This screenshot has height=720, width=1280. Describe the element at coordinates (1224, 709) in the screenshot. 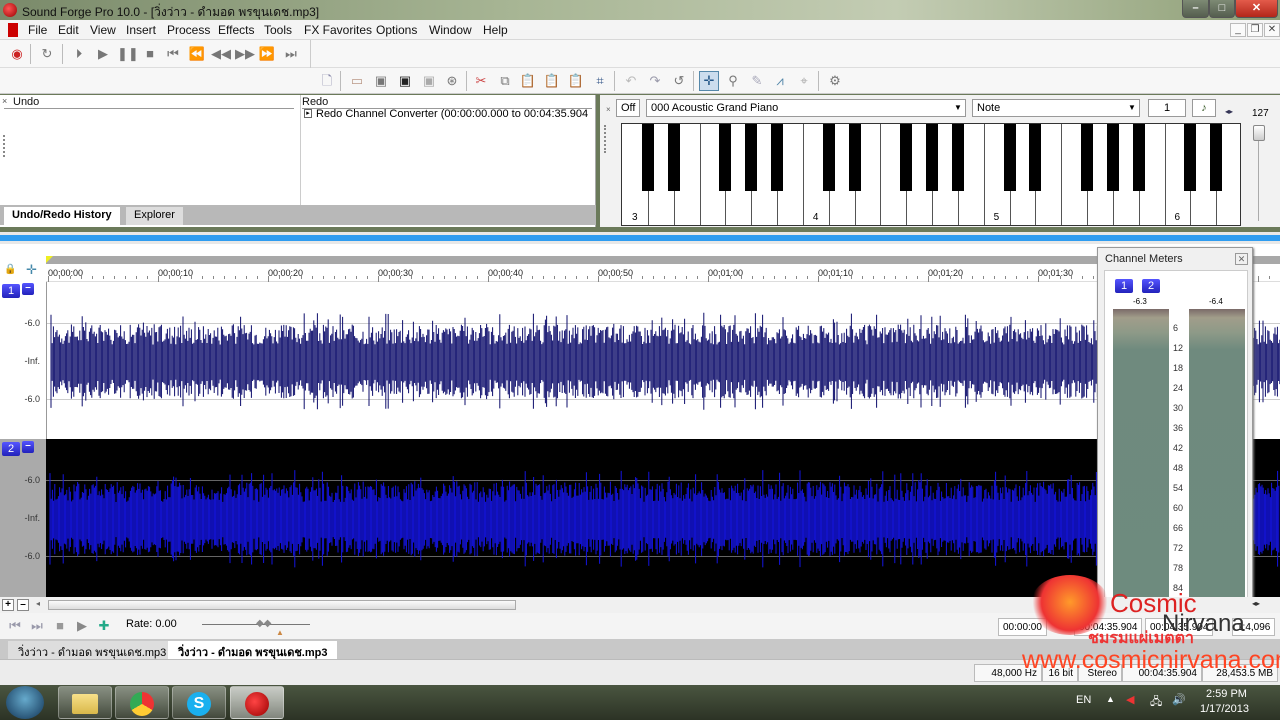

I see `clock-date: 1/17/2013` at that location.